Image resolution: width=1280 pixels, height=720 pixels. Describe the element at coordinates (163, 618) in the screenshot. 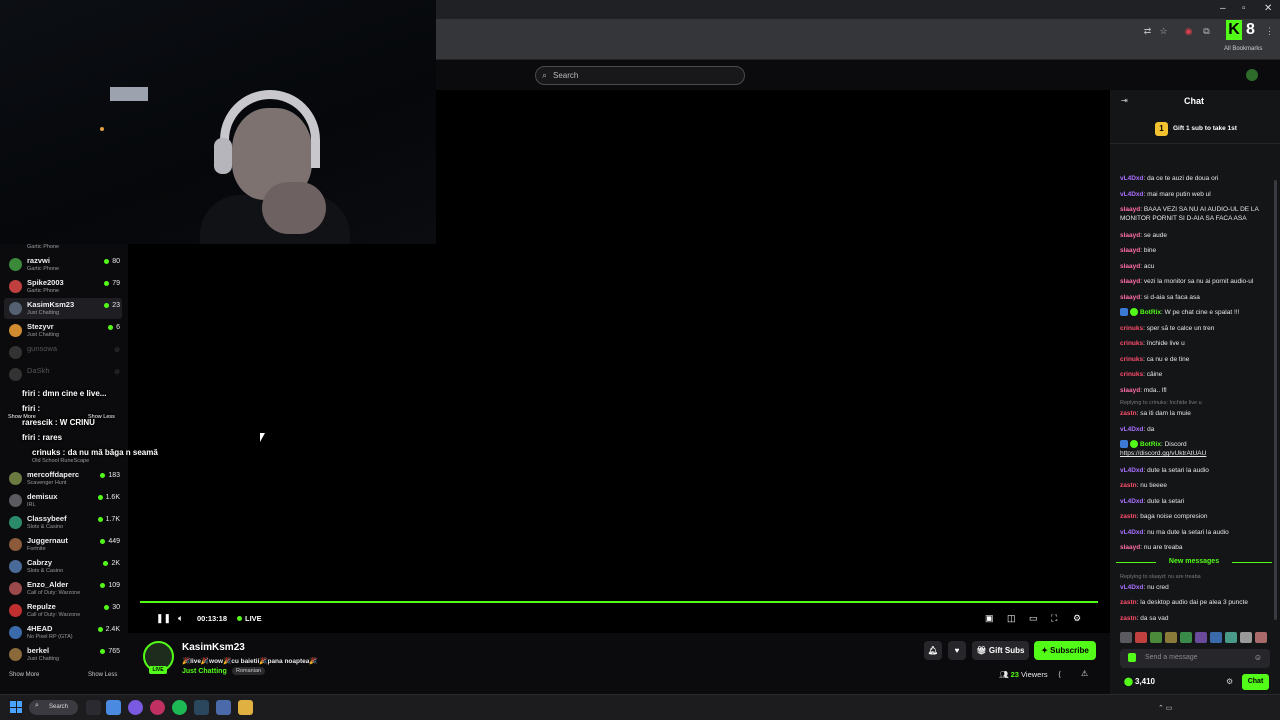

I see `pause-icon: ❚❚` at that location.